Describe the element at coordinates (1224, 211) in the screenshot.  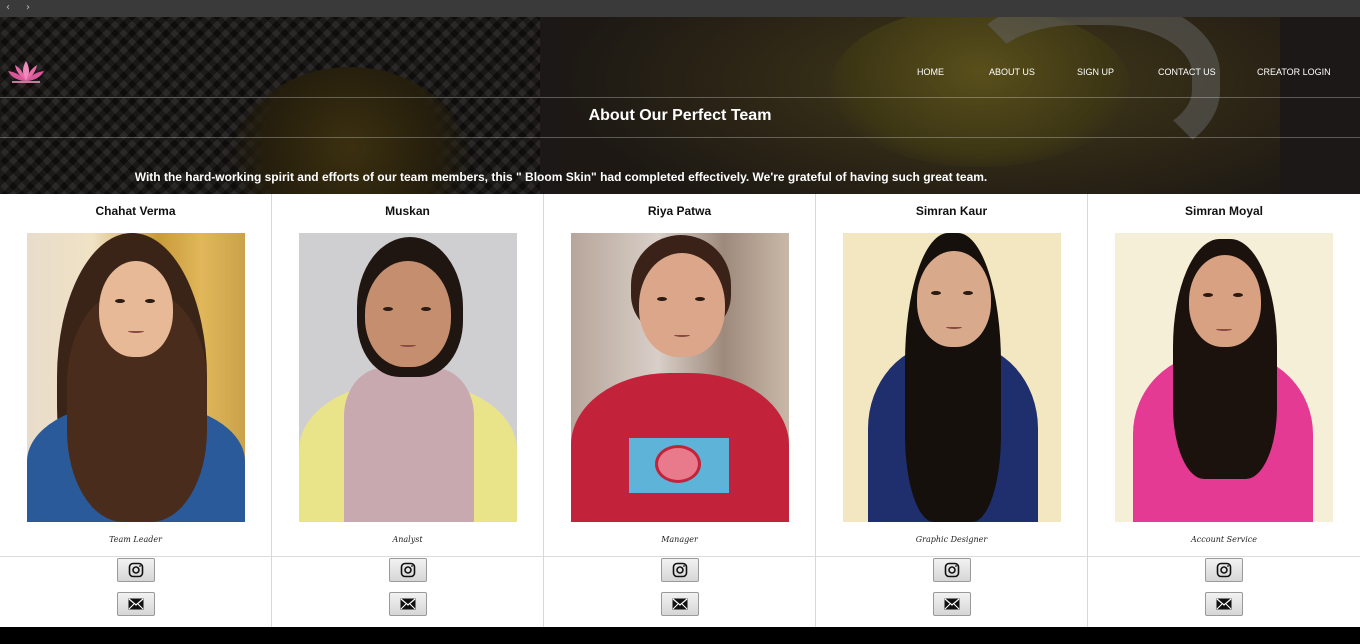
I see `member-name: Simran Moyal` at that location.